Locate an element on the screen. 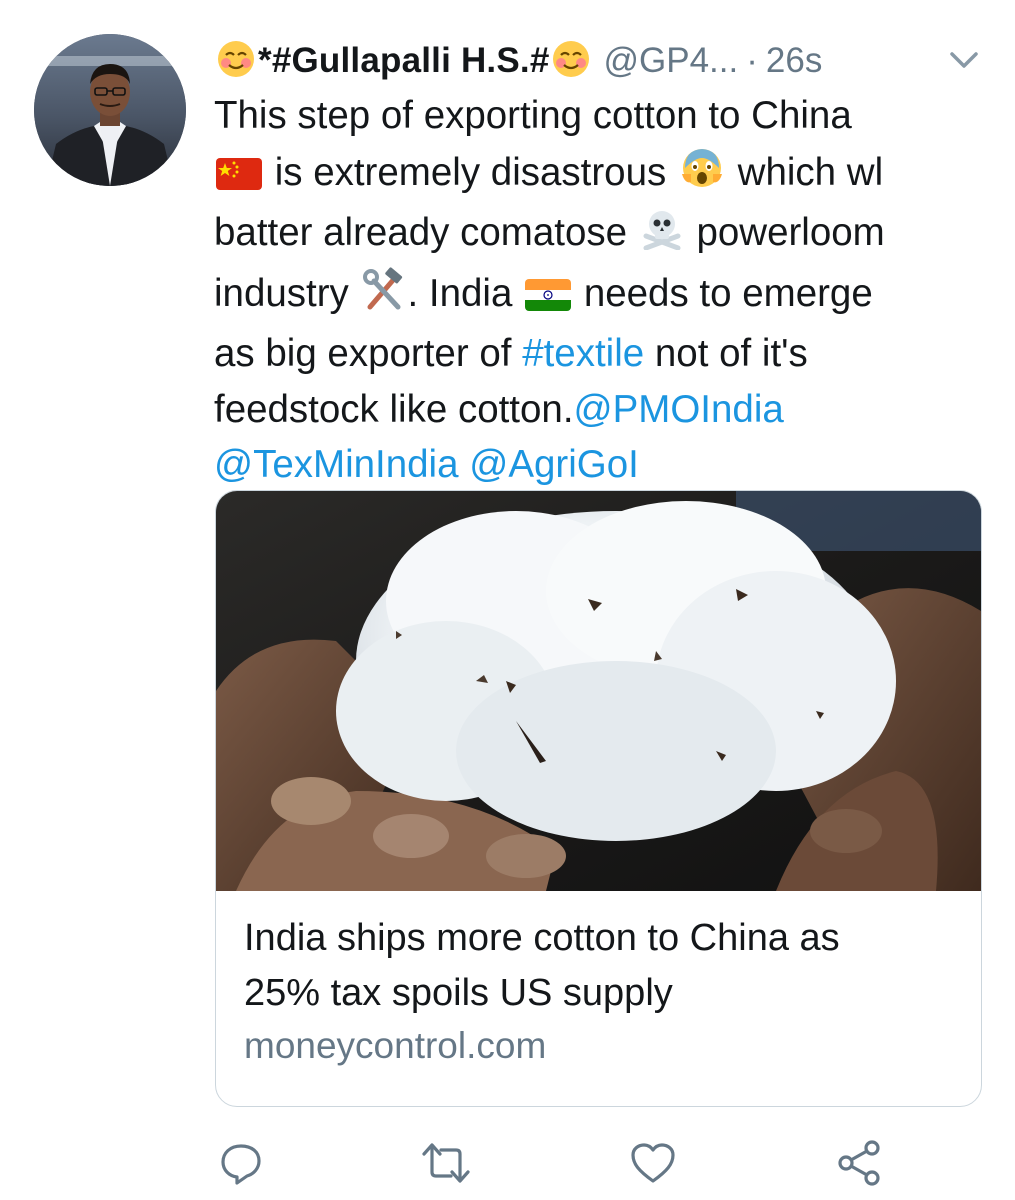 The height and width of the screenshot is (1200, 1015). hammer-wrench-icon is located at coordinates (384, 296).